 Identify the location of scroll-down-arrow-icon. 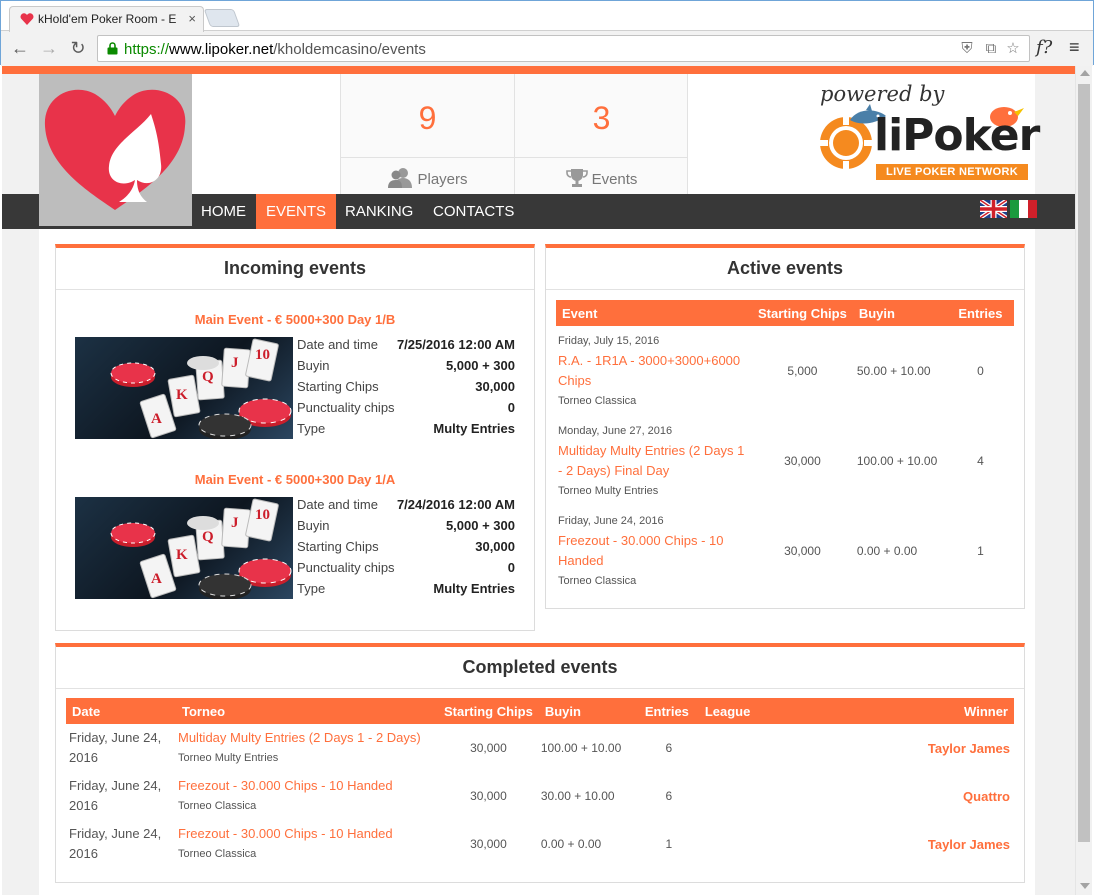
(1085, 886).